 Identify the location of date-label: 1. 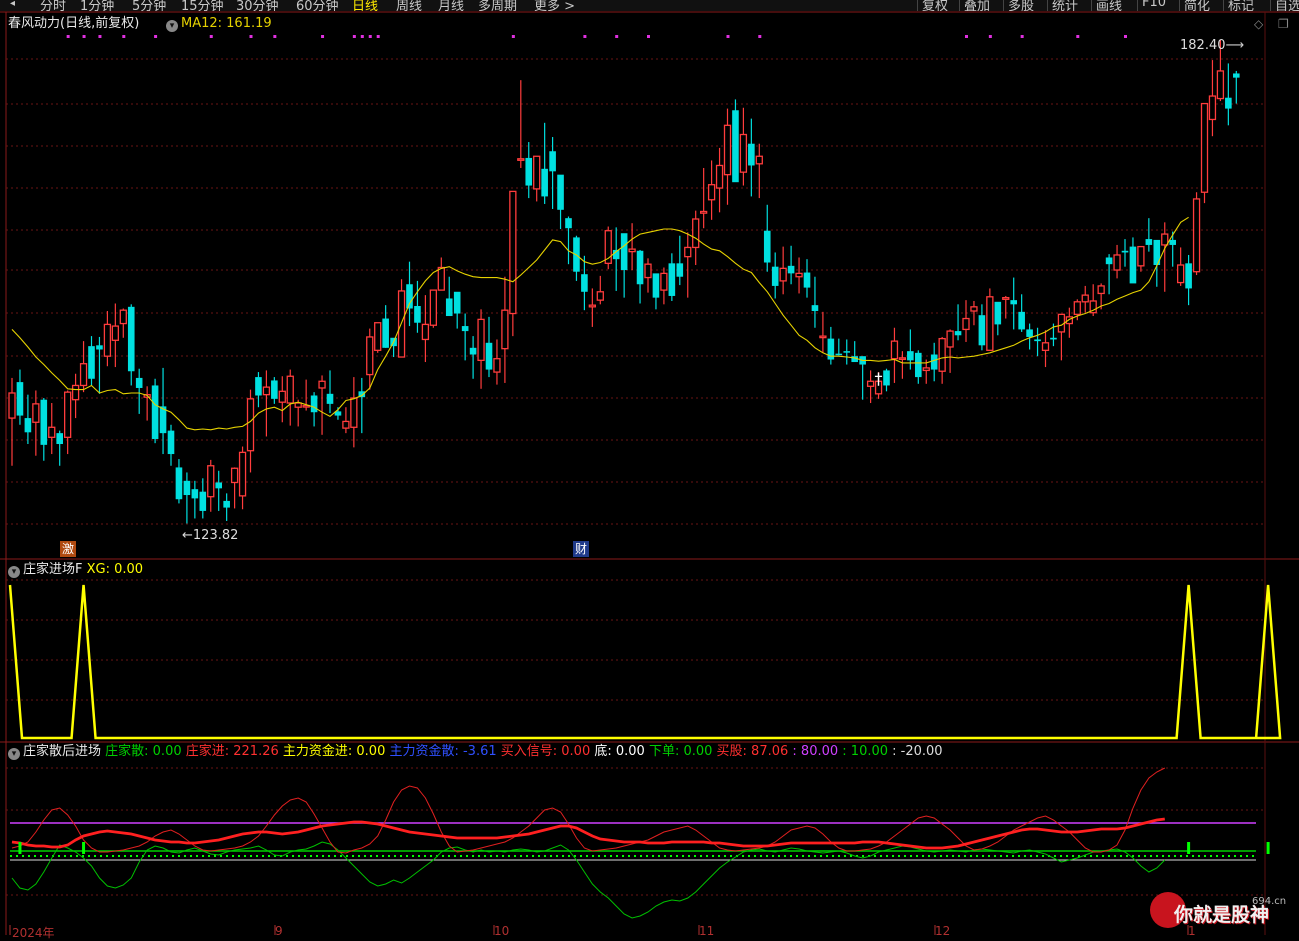
(1192, 931).